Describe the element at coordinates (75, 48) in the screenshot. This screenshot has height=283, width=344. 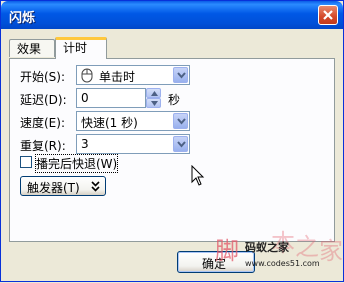
I see `tab-timing-label: 计时` at that location.